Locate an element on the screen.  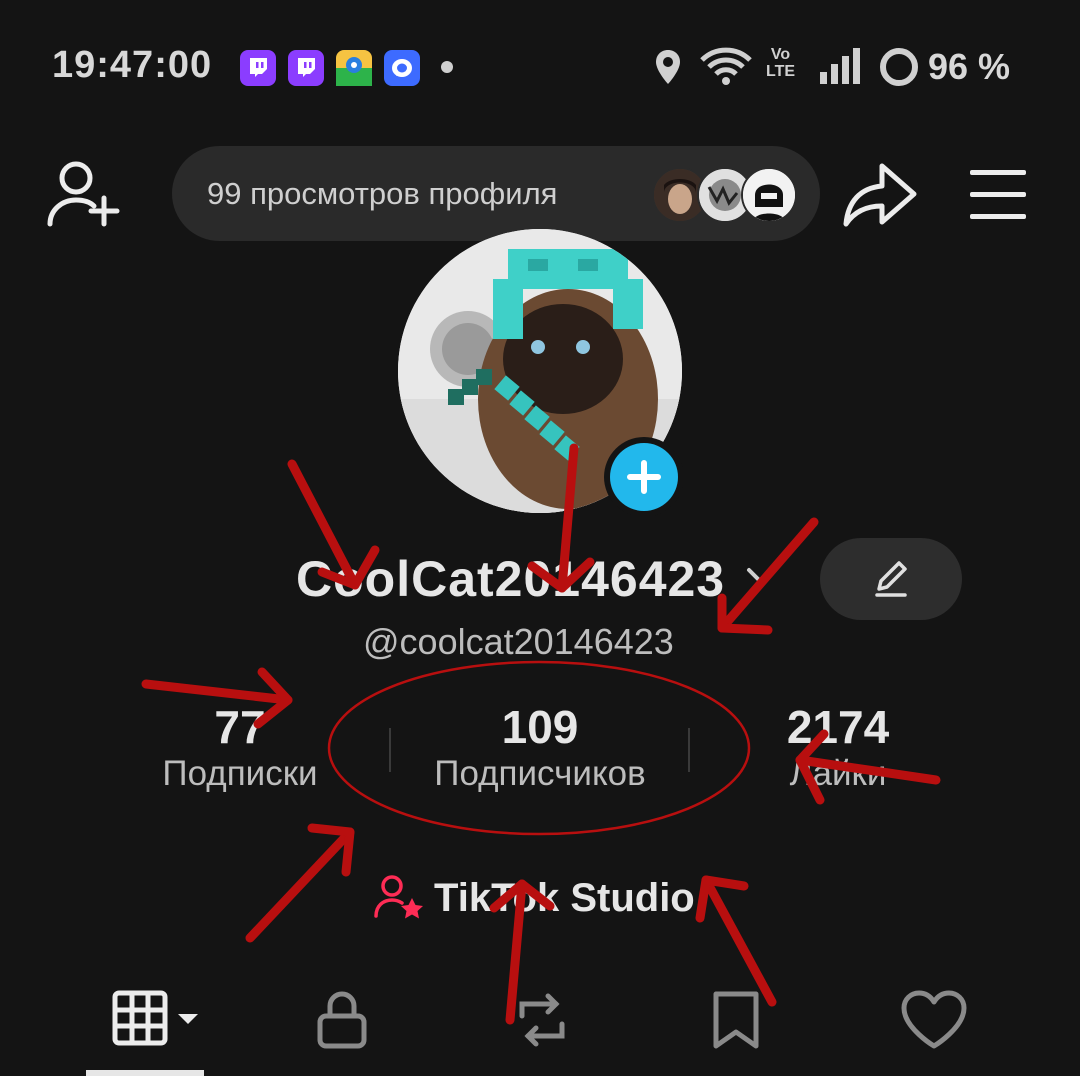
menu-icon is located at coordinates (998, 197).